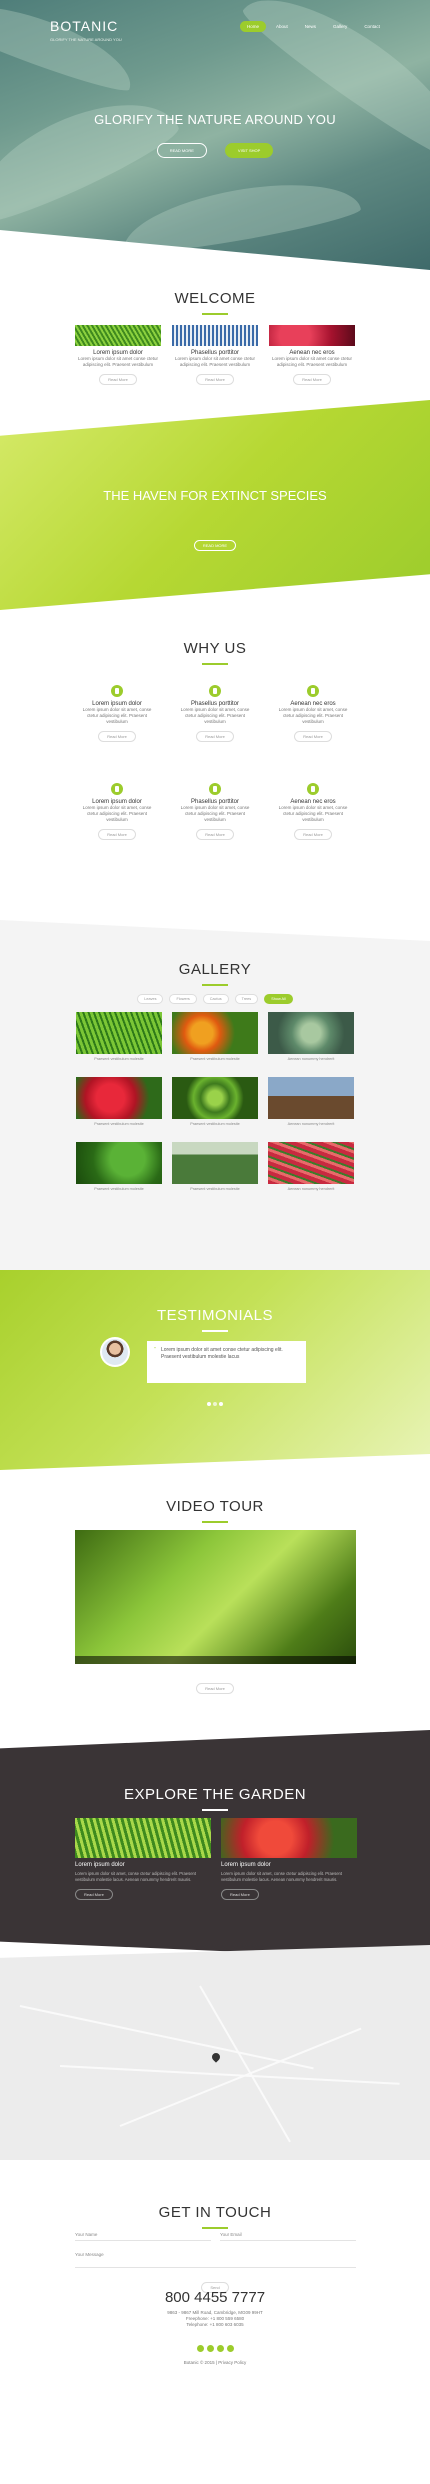  What do you see at coordinates (215, 1597) in the screenshot?
I see `video-player` at bounding box center [215, 1597].